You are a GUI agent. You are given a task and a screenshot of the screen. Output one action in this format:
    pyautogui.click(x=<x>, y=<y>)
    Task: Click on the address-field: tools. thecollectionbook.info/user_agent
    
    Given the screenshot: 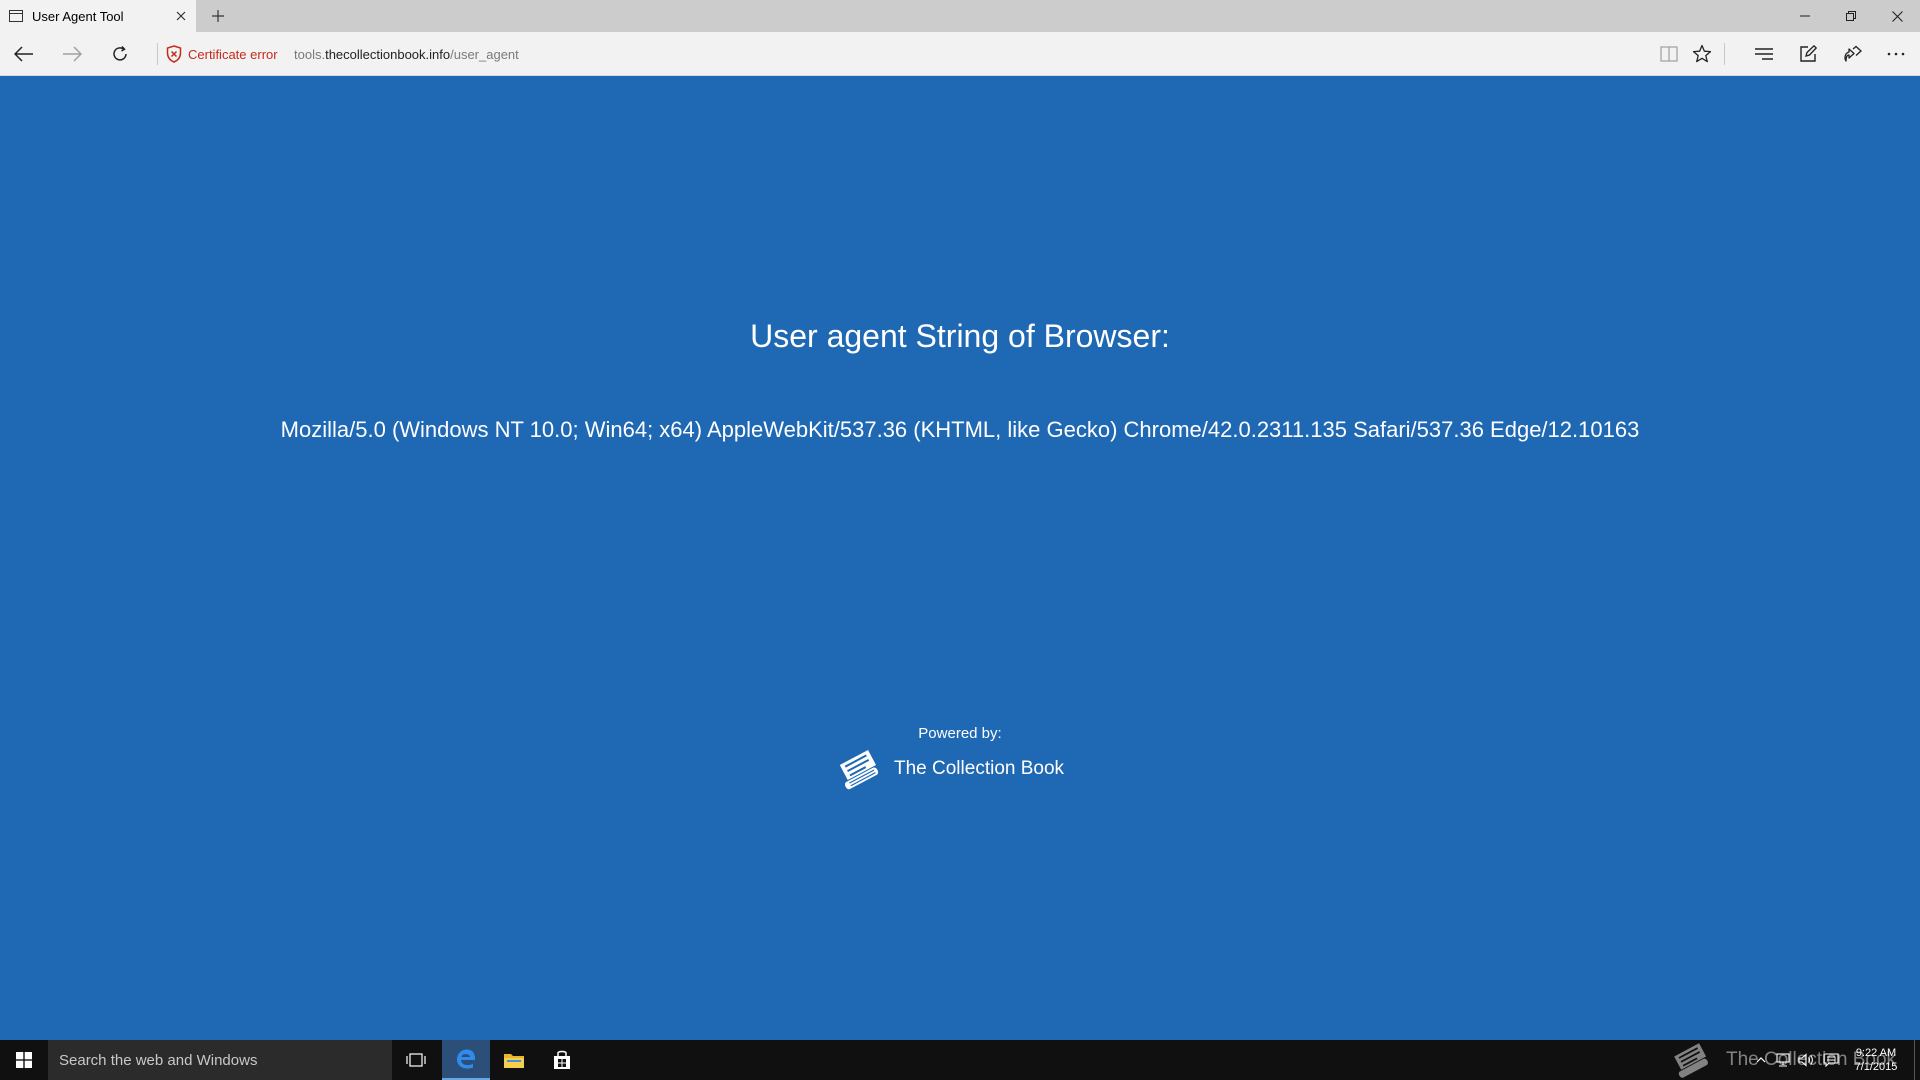 What is the action you would take?
    pyautogui.click(x=406, y=54)
    